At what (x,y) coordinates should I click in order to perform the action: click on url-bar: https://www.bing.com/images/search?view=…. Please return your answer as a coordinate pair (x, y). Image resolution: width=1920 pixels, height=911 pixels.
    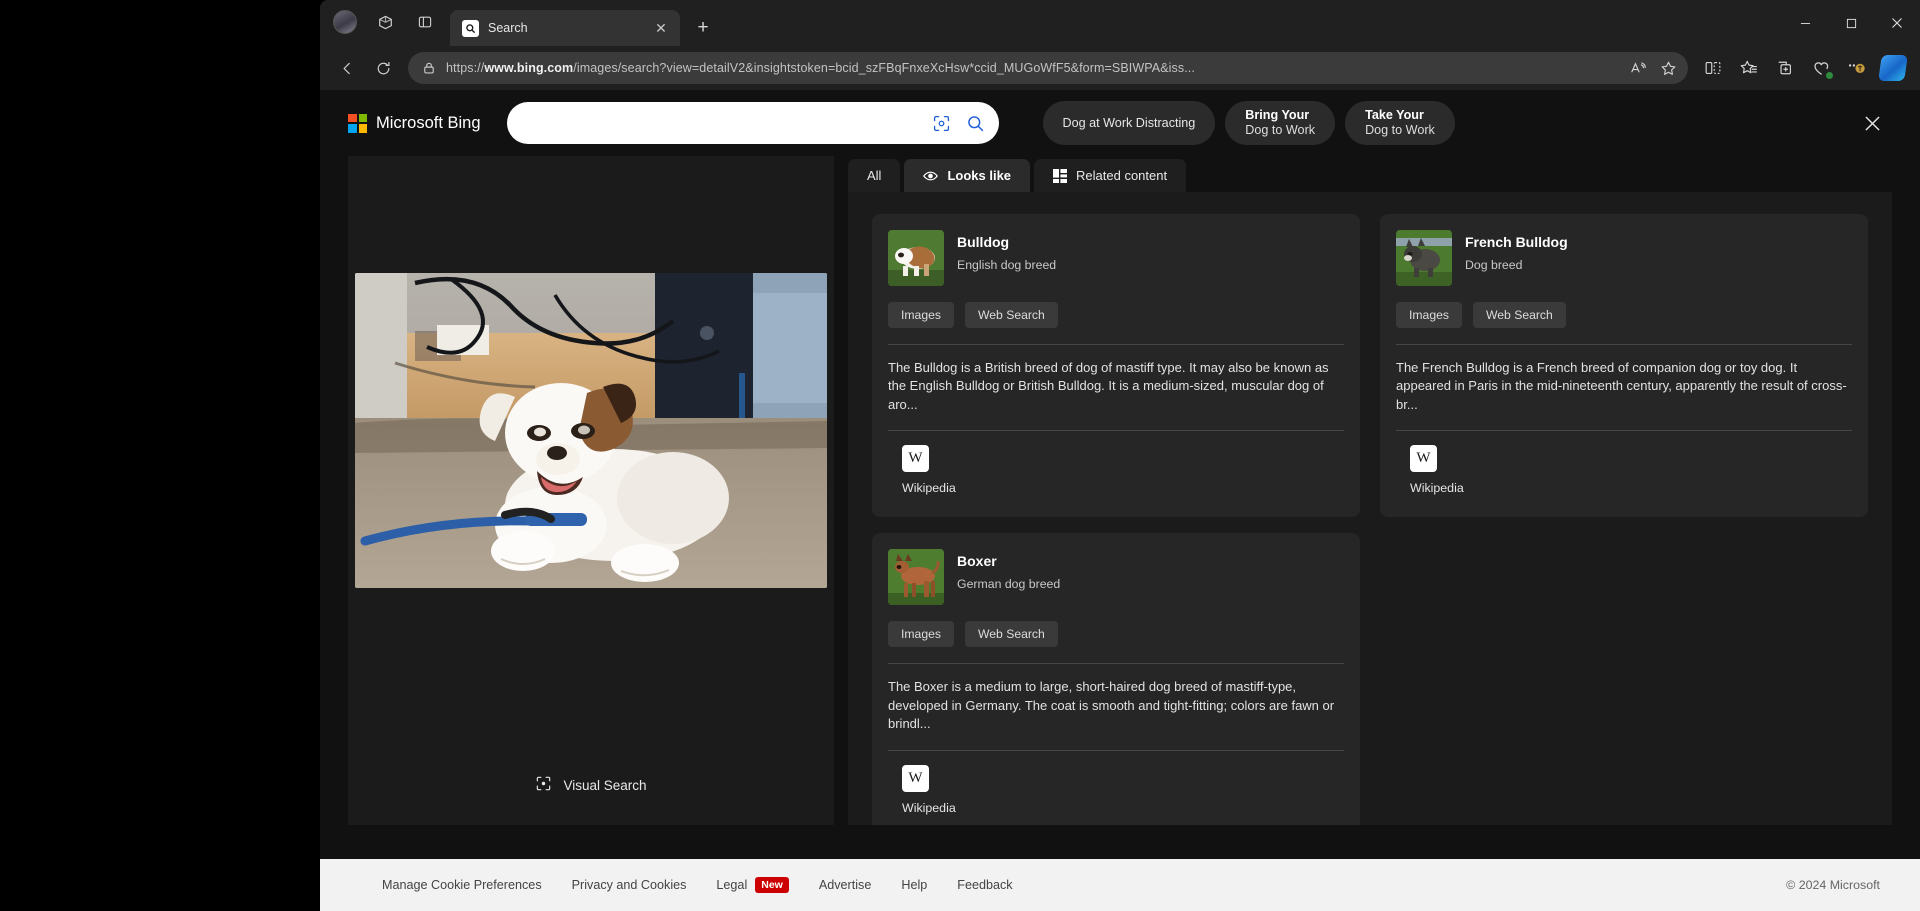
    Looking at the image, I should click on (1048, 68).